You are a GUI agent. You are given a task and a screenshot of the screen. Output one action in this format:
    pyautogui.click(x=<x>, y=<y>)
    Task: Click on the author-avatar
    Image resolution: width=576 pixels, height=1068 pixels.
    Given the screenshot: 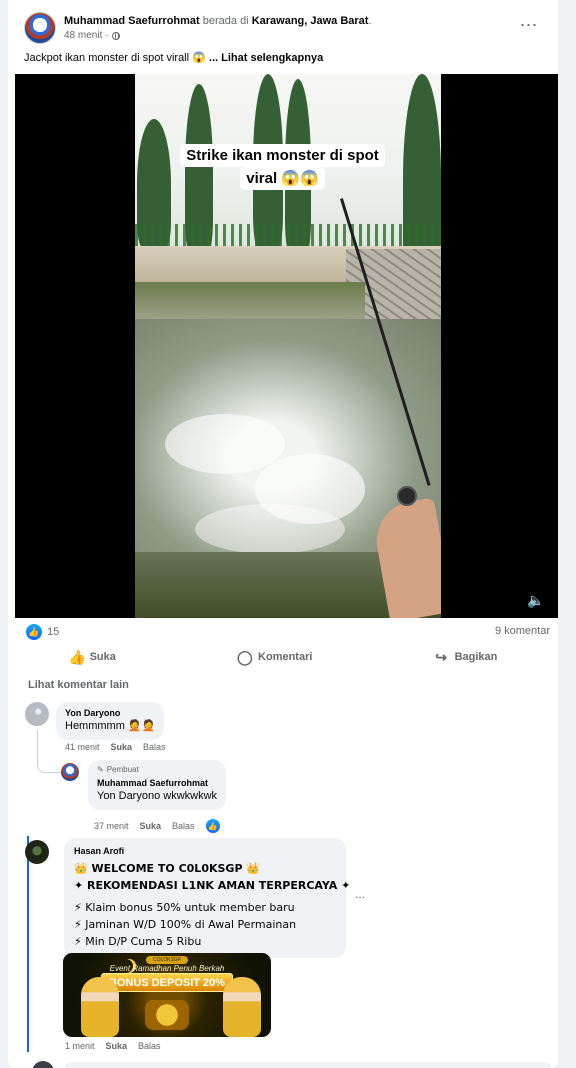 What is the action you would take?
    pyautogui.click(x=40, y=28)
    